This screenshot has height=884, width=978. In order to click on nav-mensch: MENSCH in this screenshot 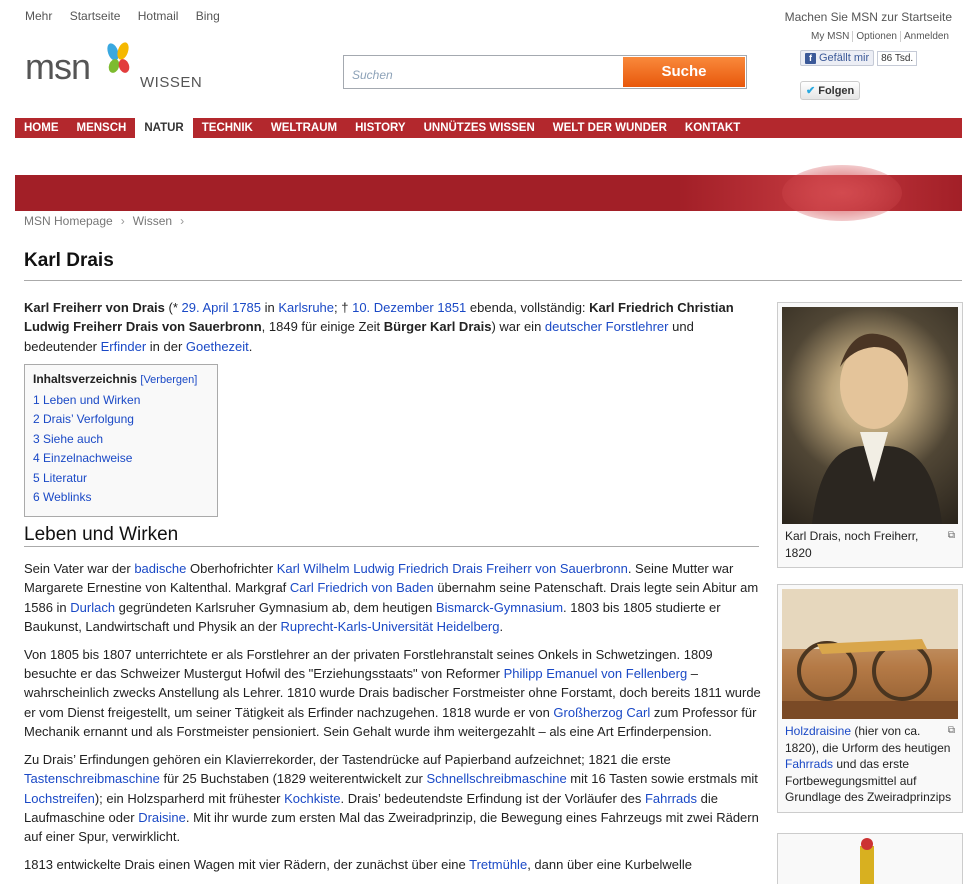, I will do `click(102, 128)`.